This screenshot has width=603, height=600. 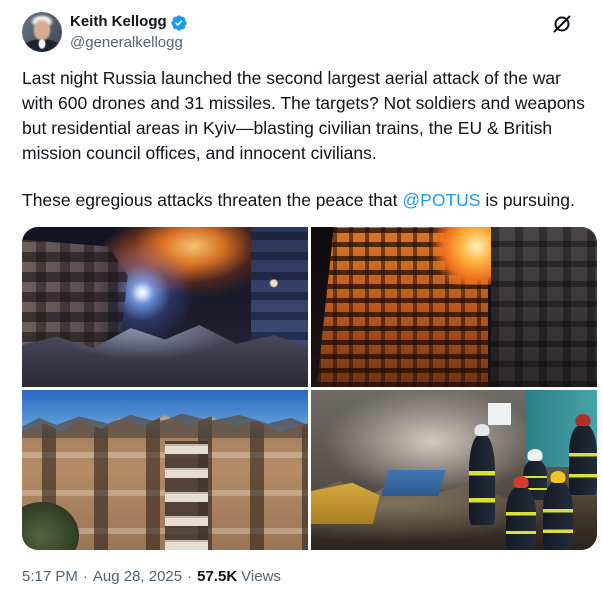 I want to click on grok-glyph, so click(x=562, y=24).